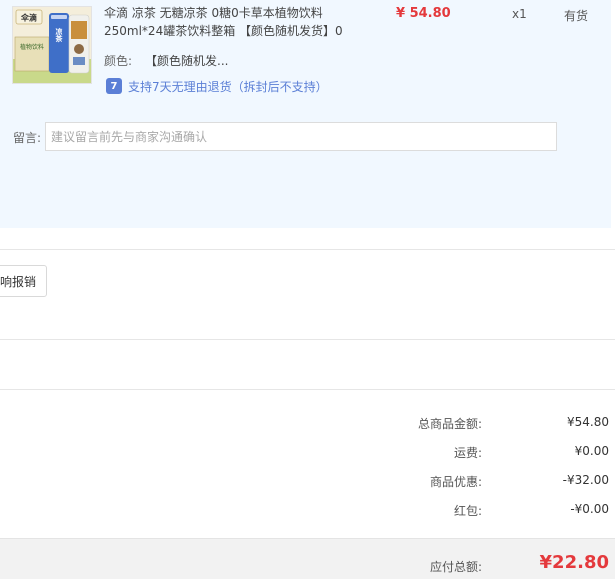 The image size is (615, 579). Describe the element at coordinates (585, 480) in the screenshot. I see `summary-value: -¥32.00` at that location.